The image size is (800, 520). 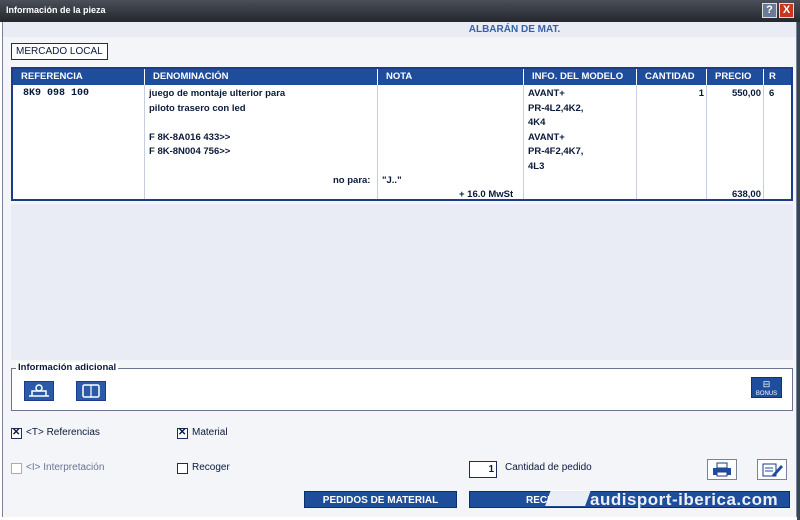 What do you see at coordinates (16, 433) in the screenshot?
I see `referencias-checkbox` at bounding box center [16, 433].